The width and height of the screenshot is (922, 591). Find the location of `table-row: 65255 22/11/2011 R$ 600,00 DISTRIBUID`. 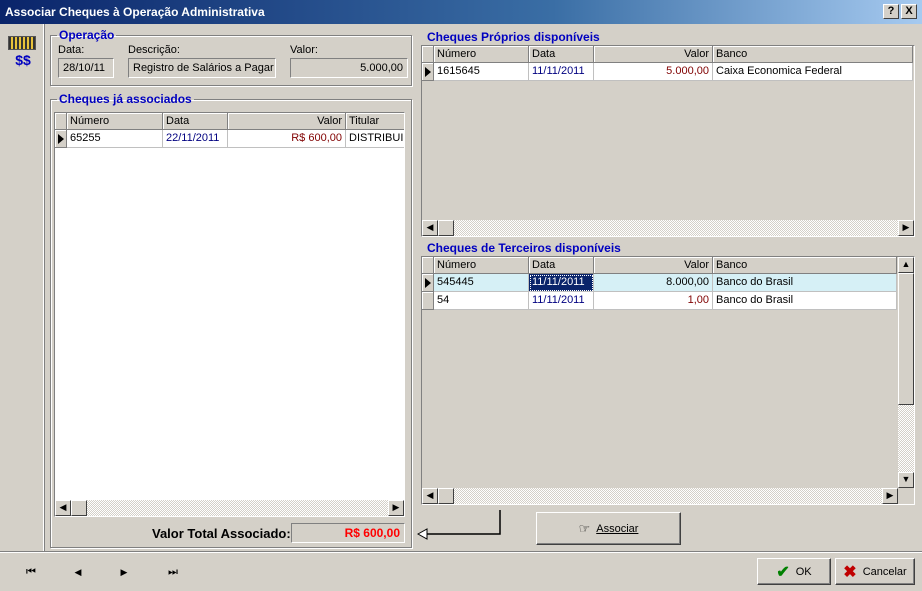

table-row: 65255 22/11/2011 R$ 600,00 DISTRIBUID is located at coordinates (229, 139).